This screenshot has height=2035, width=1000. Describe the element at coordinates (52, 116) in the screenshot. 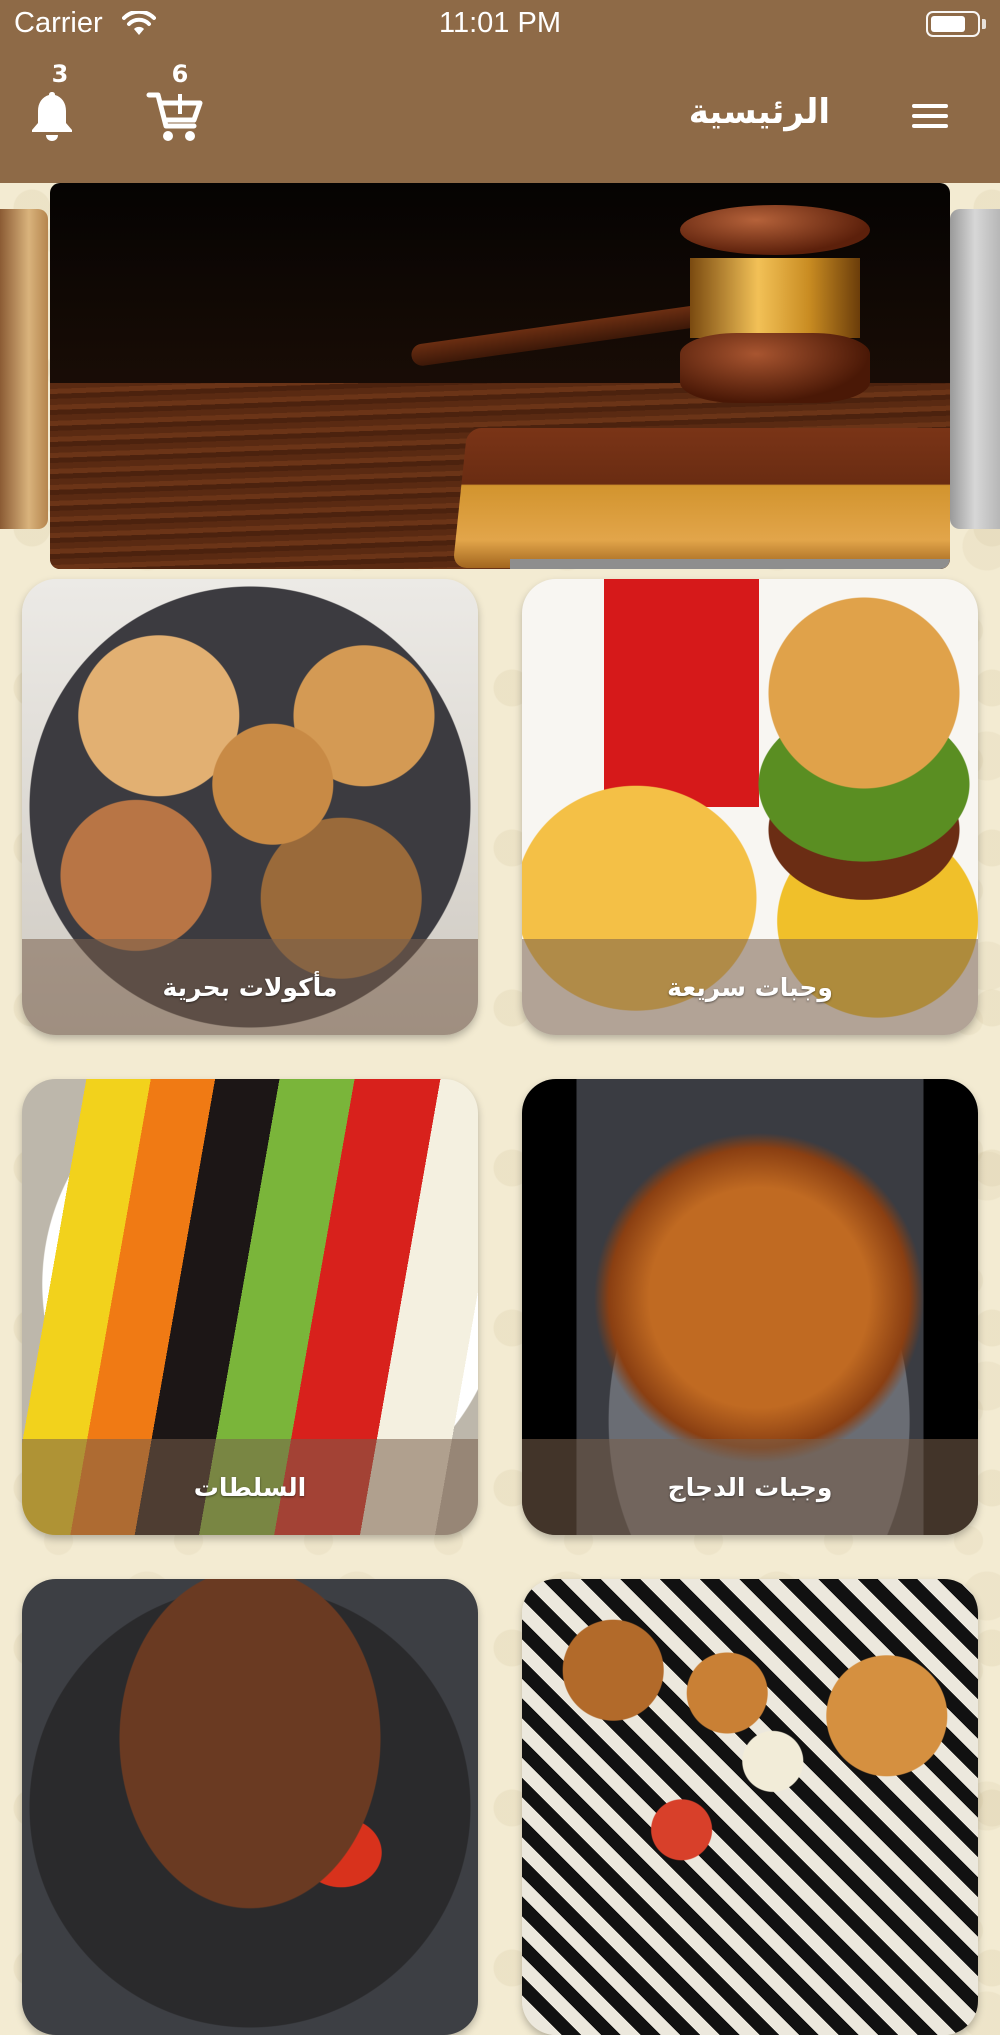

I see `bell-icon` at that location.